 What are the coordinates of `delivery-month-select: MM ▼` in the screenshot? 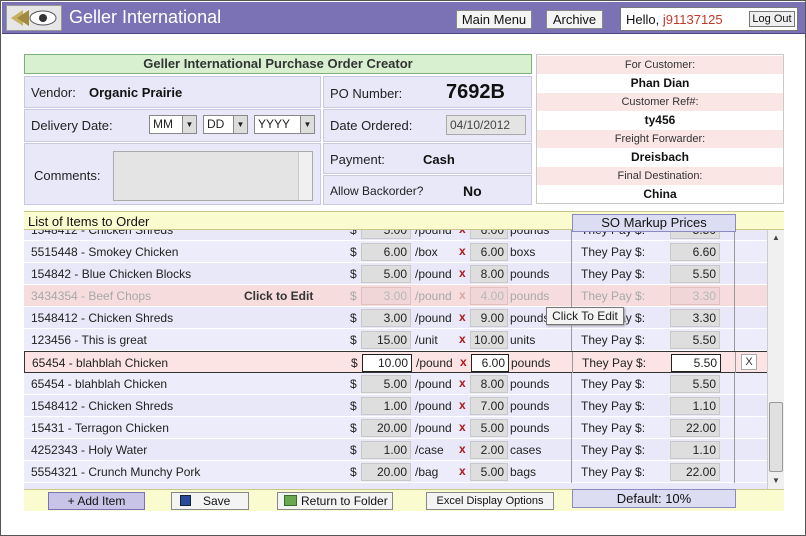 It's located at (173, 124).